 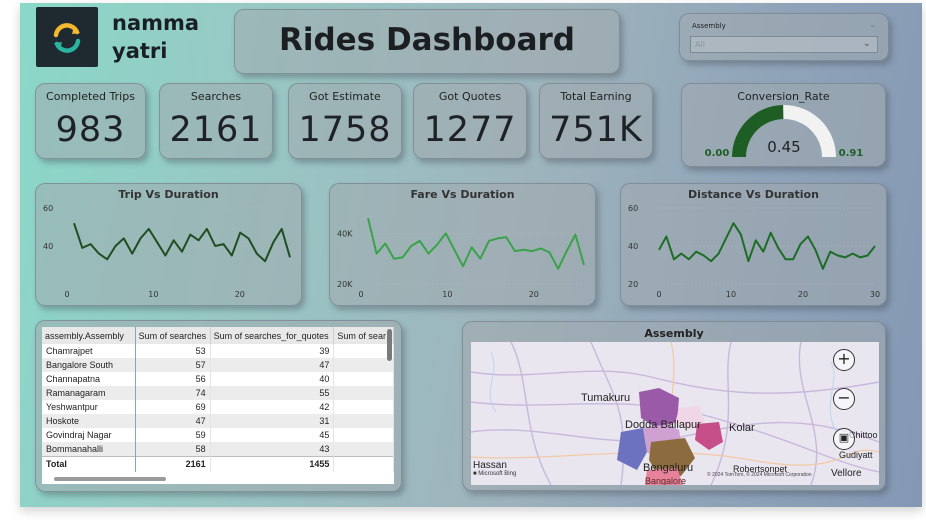 I want to click on kpi-value: 1758, so click(x=345, y=130).